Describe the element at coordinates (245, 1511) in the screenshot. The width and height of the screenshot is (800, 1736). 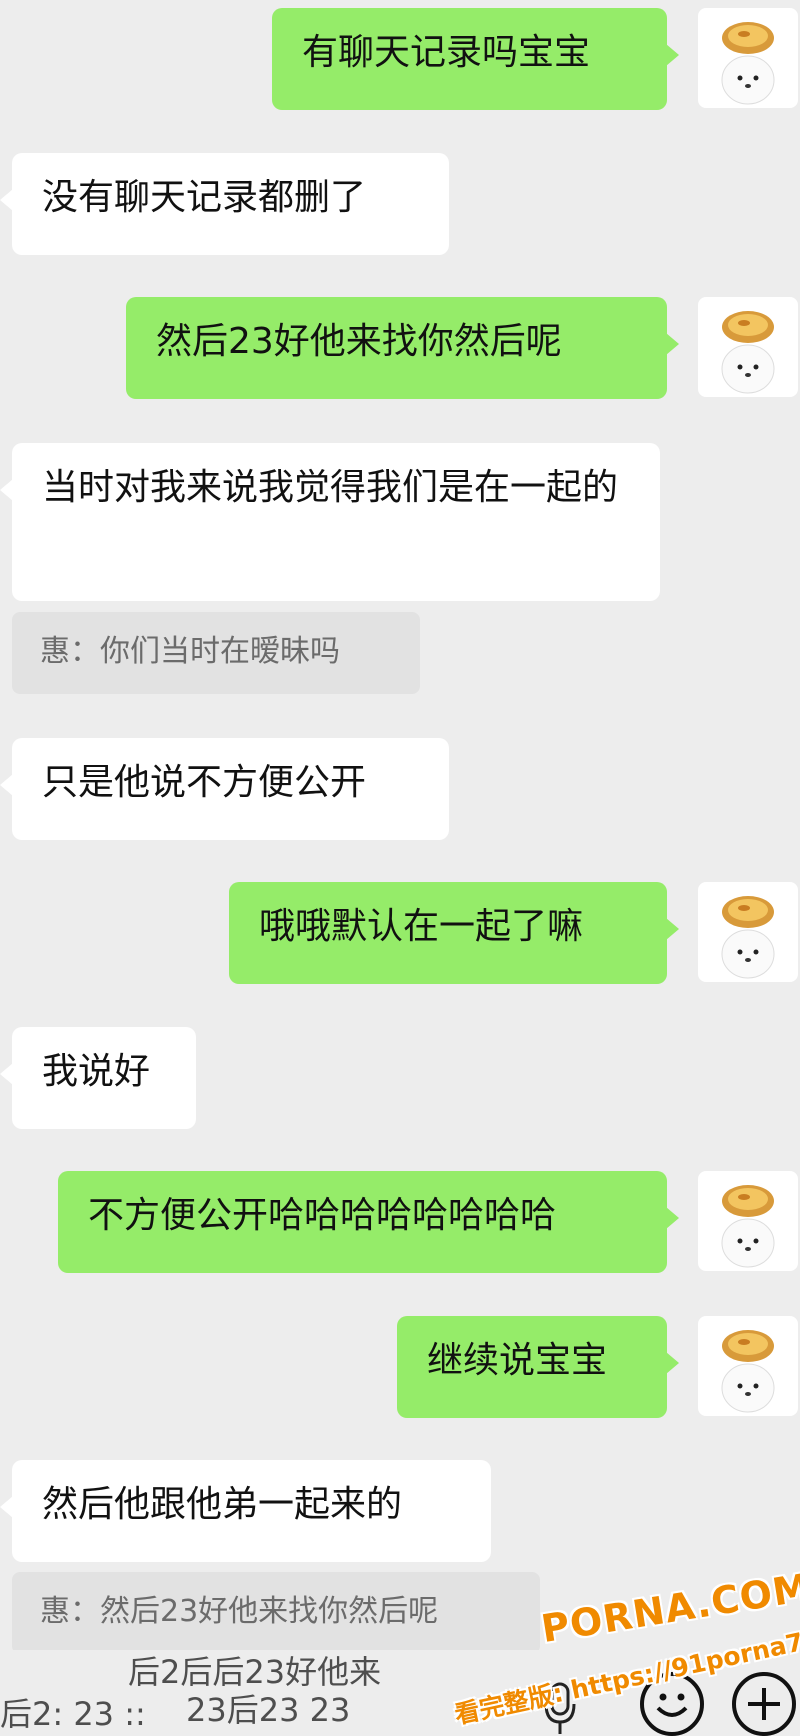
I see `incoming-message-bubble: 然后他跟他弟一起来的` at that location.